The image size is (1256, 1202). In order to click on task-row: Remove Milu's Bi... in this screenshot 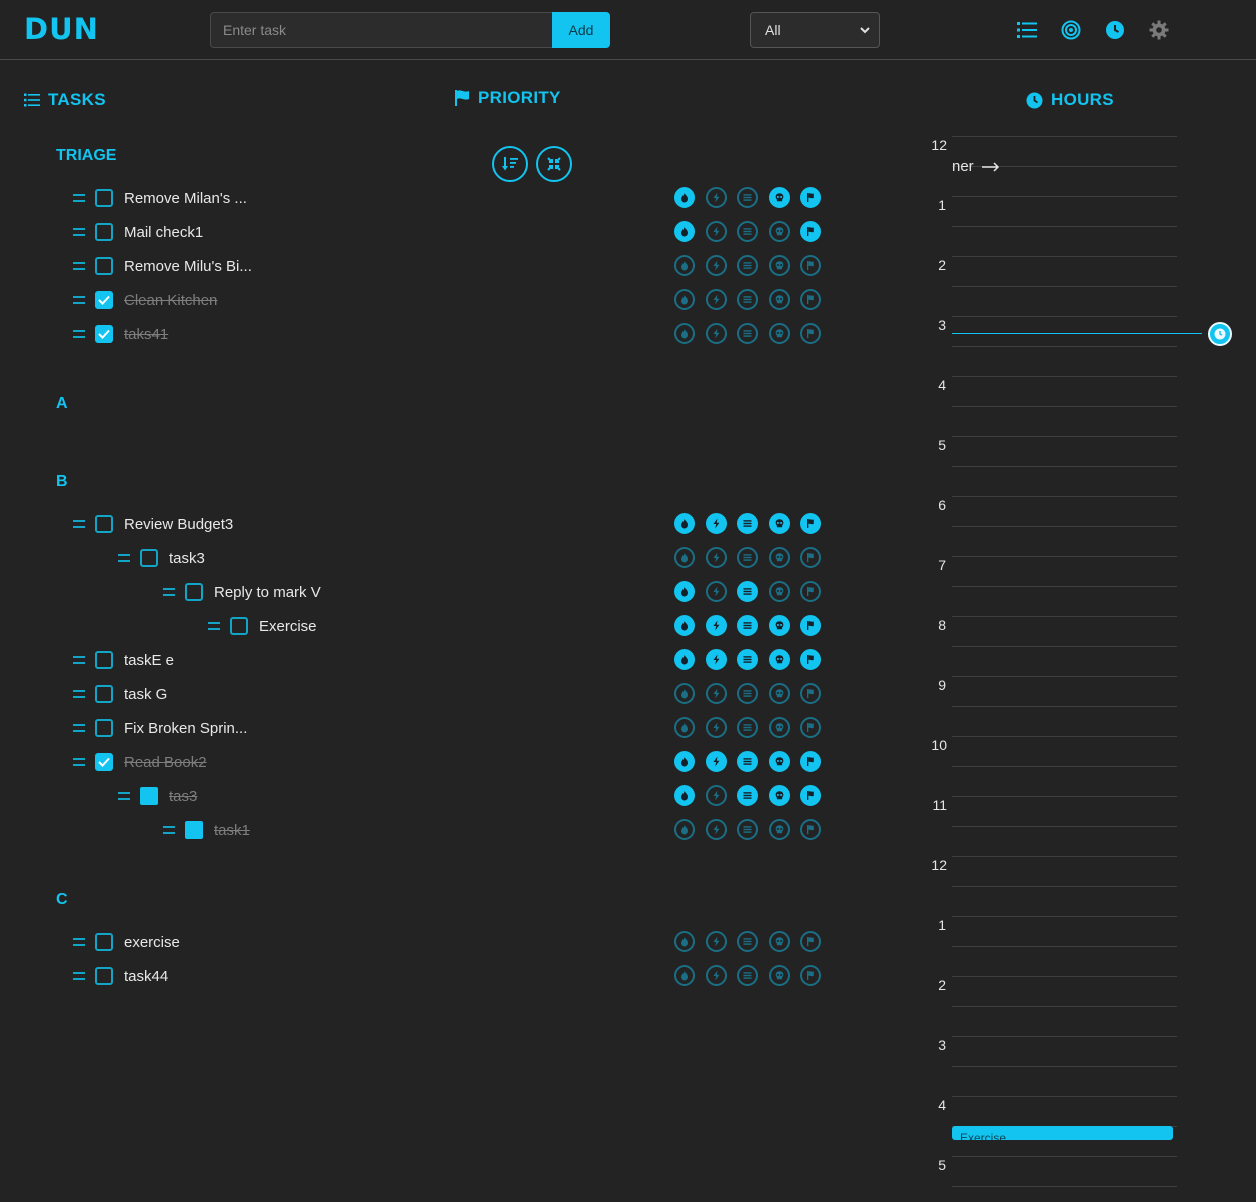, I will do `click(162, 266)`.